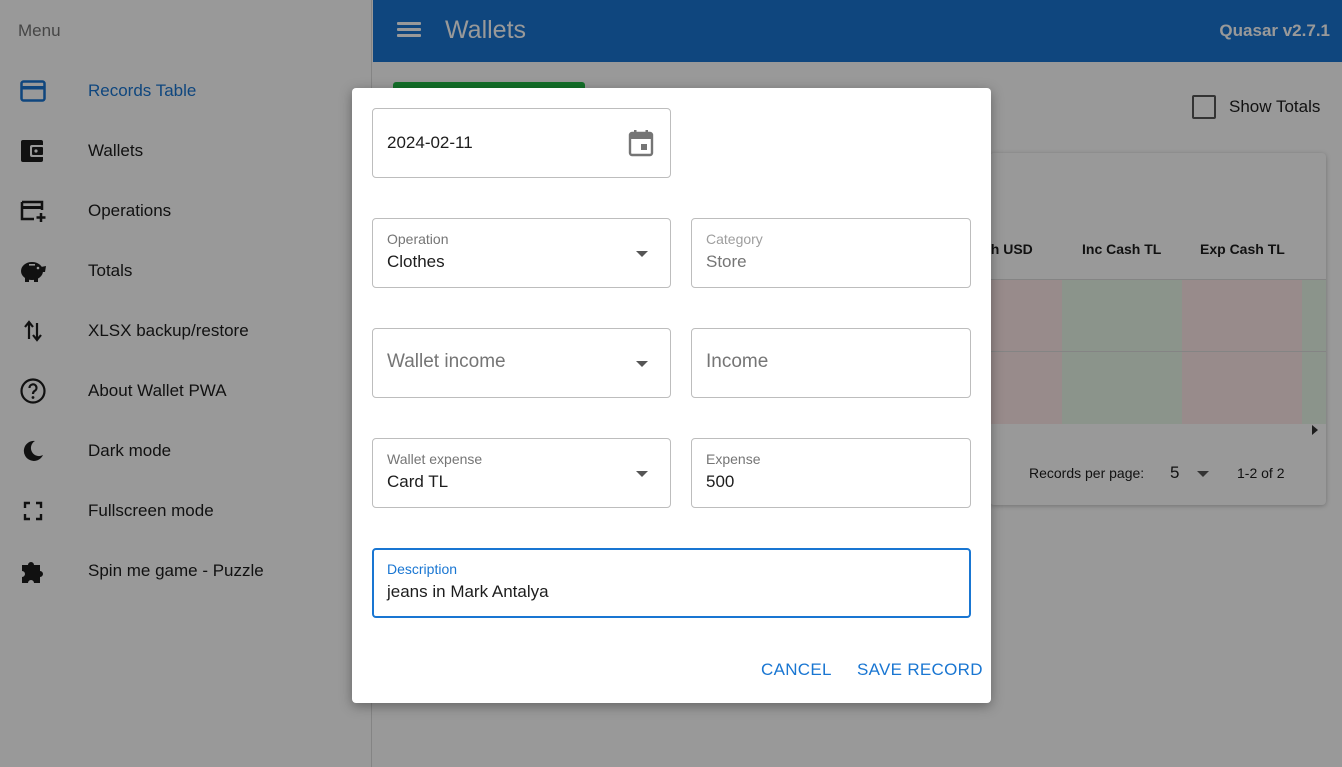  What do you see at coordinates (468, 591) in the screenshot?
I see `description-value: jeans in Mark Antalya` at bounding box center [468, 591].